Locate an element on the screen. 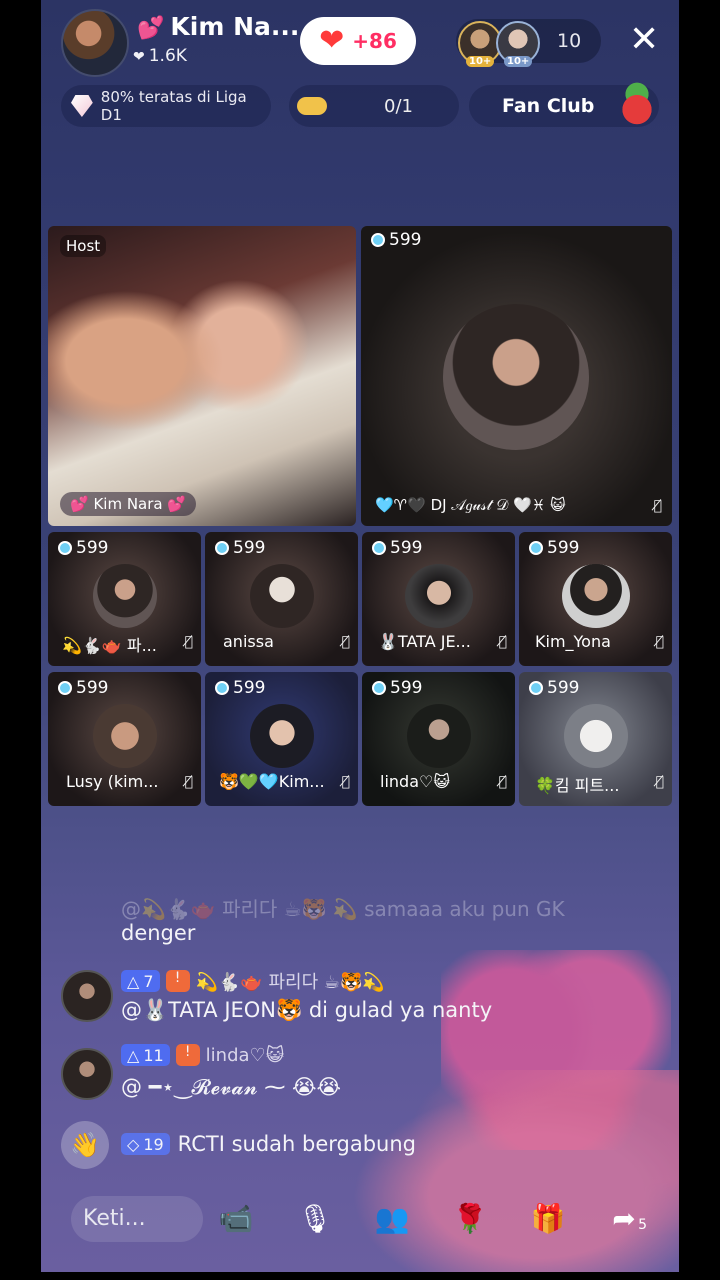  guest-tile: 599 Lusy (kim... 🎙̸ is located at coordinates (124, 739).